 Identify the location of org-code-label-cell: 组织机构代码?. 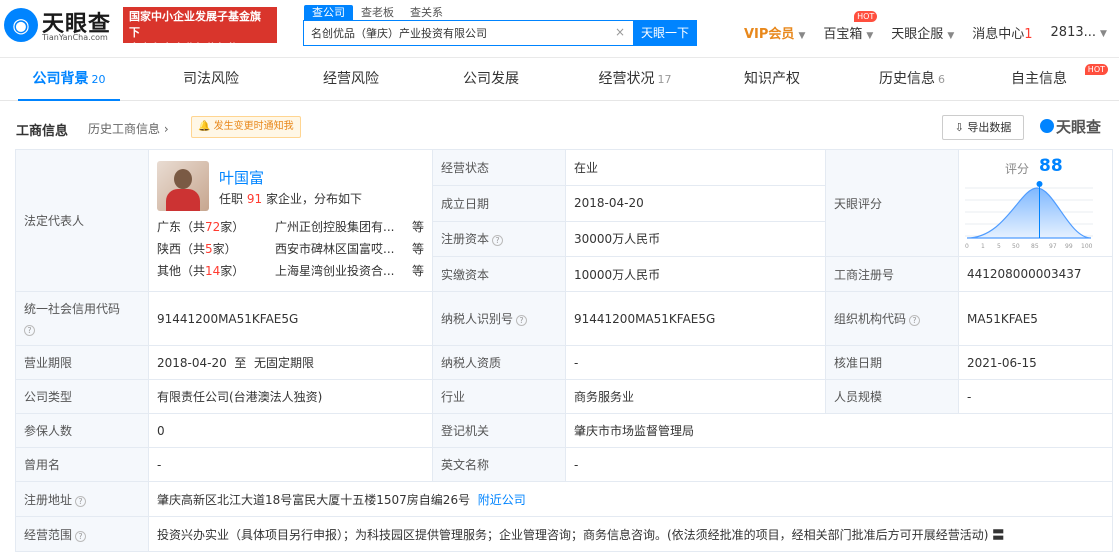
(892, 318).